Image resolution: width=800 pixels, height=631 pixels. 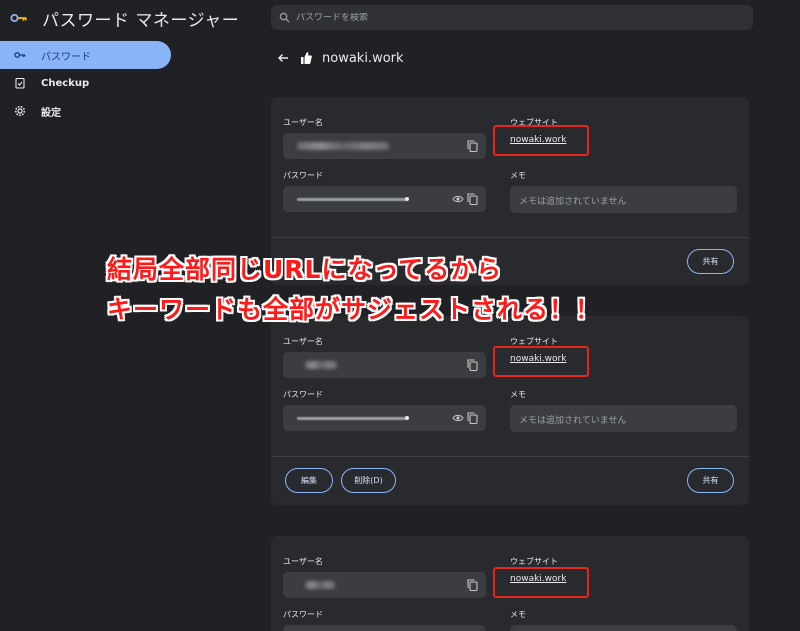 I want to click on arrow-left-icon, so click(x=283, y=58).